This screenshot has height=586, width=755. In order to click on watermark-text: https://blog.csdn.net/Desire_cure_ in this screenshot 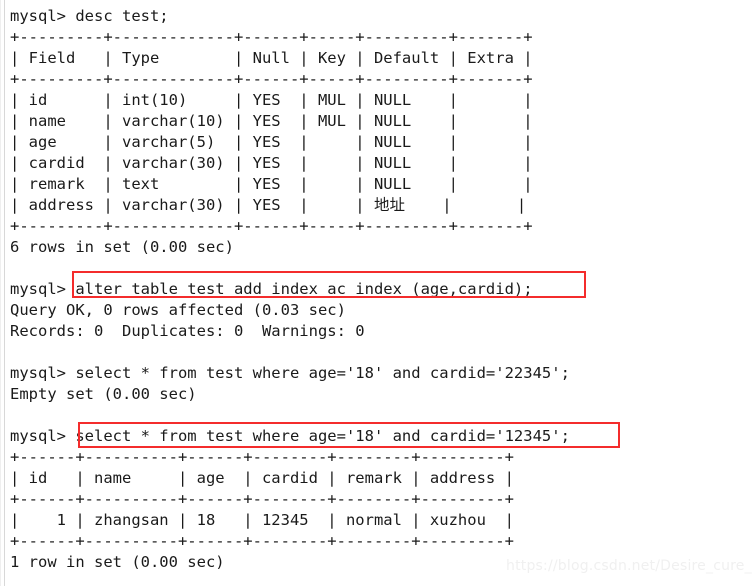, I will do `click(629, 566)`.